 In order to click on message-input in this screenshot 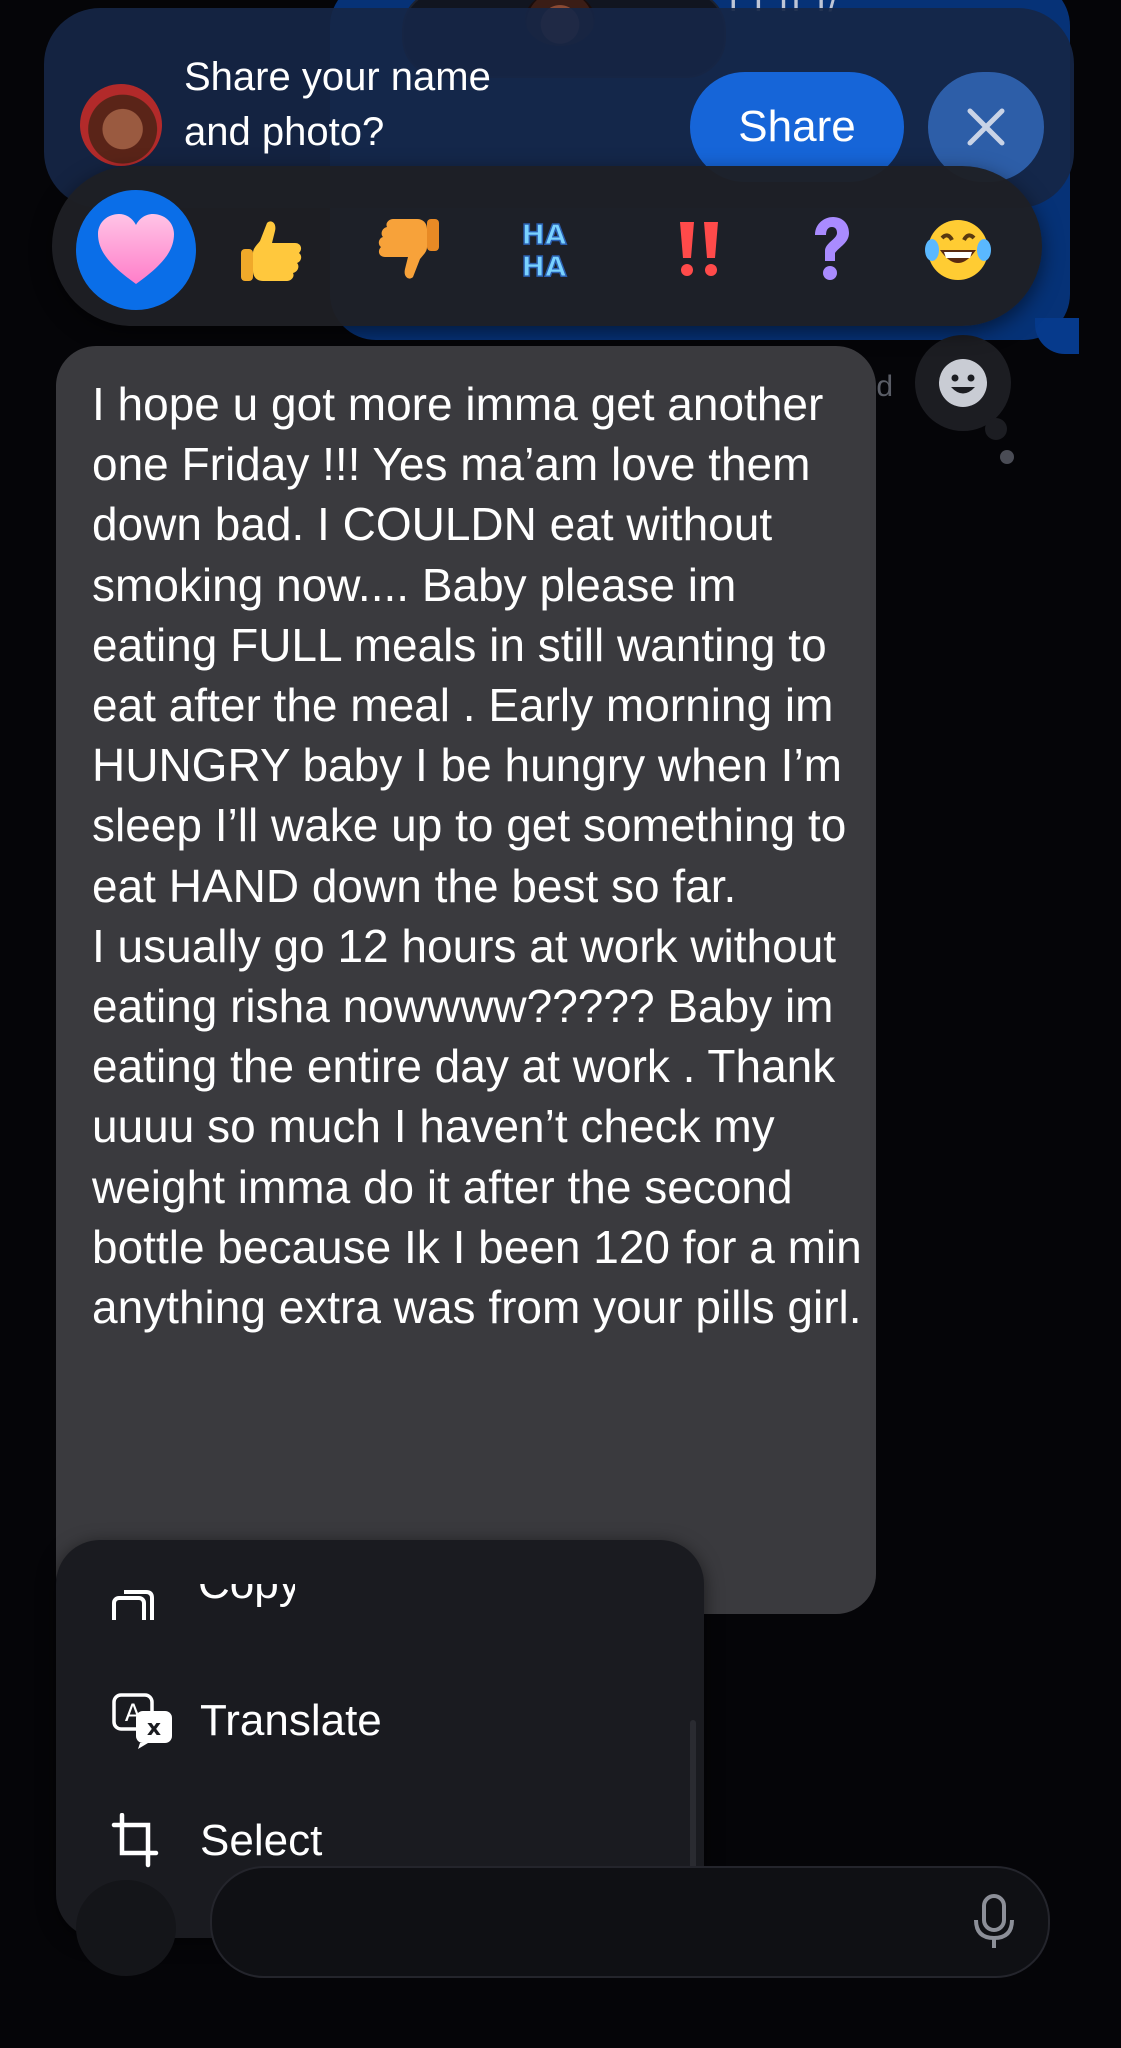, I will do `click(630, 1922)`.